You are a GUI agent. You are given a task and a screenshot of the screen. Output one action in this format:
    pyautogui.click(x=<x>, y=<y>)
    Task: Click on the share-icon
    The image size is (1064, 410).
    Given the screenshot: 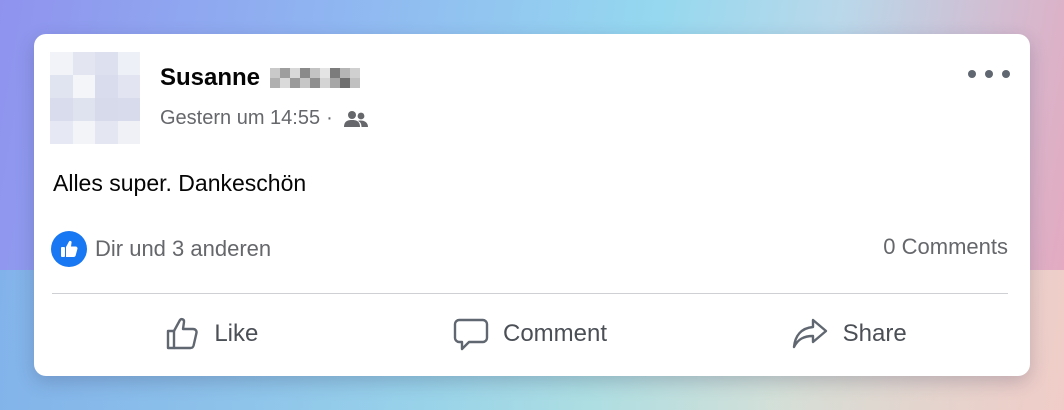 What is the action you would take?
    pyautogui.click(x=810, y=334)
    